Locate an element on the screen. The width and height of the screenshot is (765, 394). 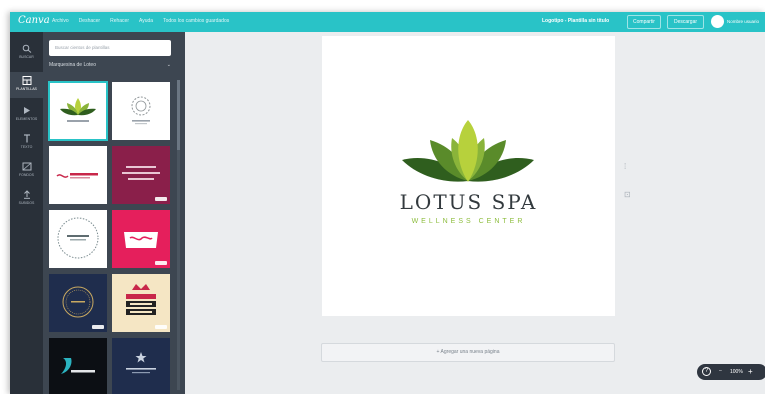
copy-page-icon: ⁞ is located at coordinates (625, 166).